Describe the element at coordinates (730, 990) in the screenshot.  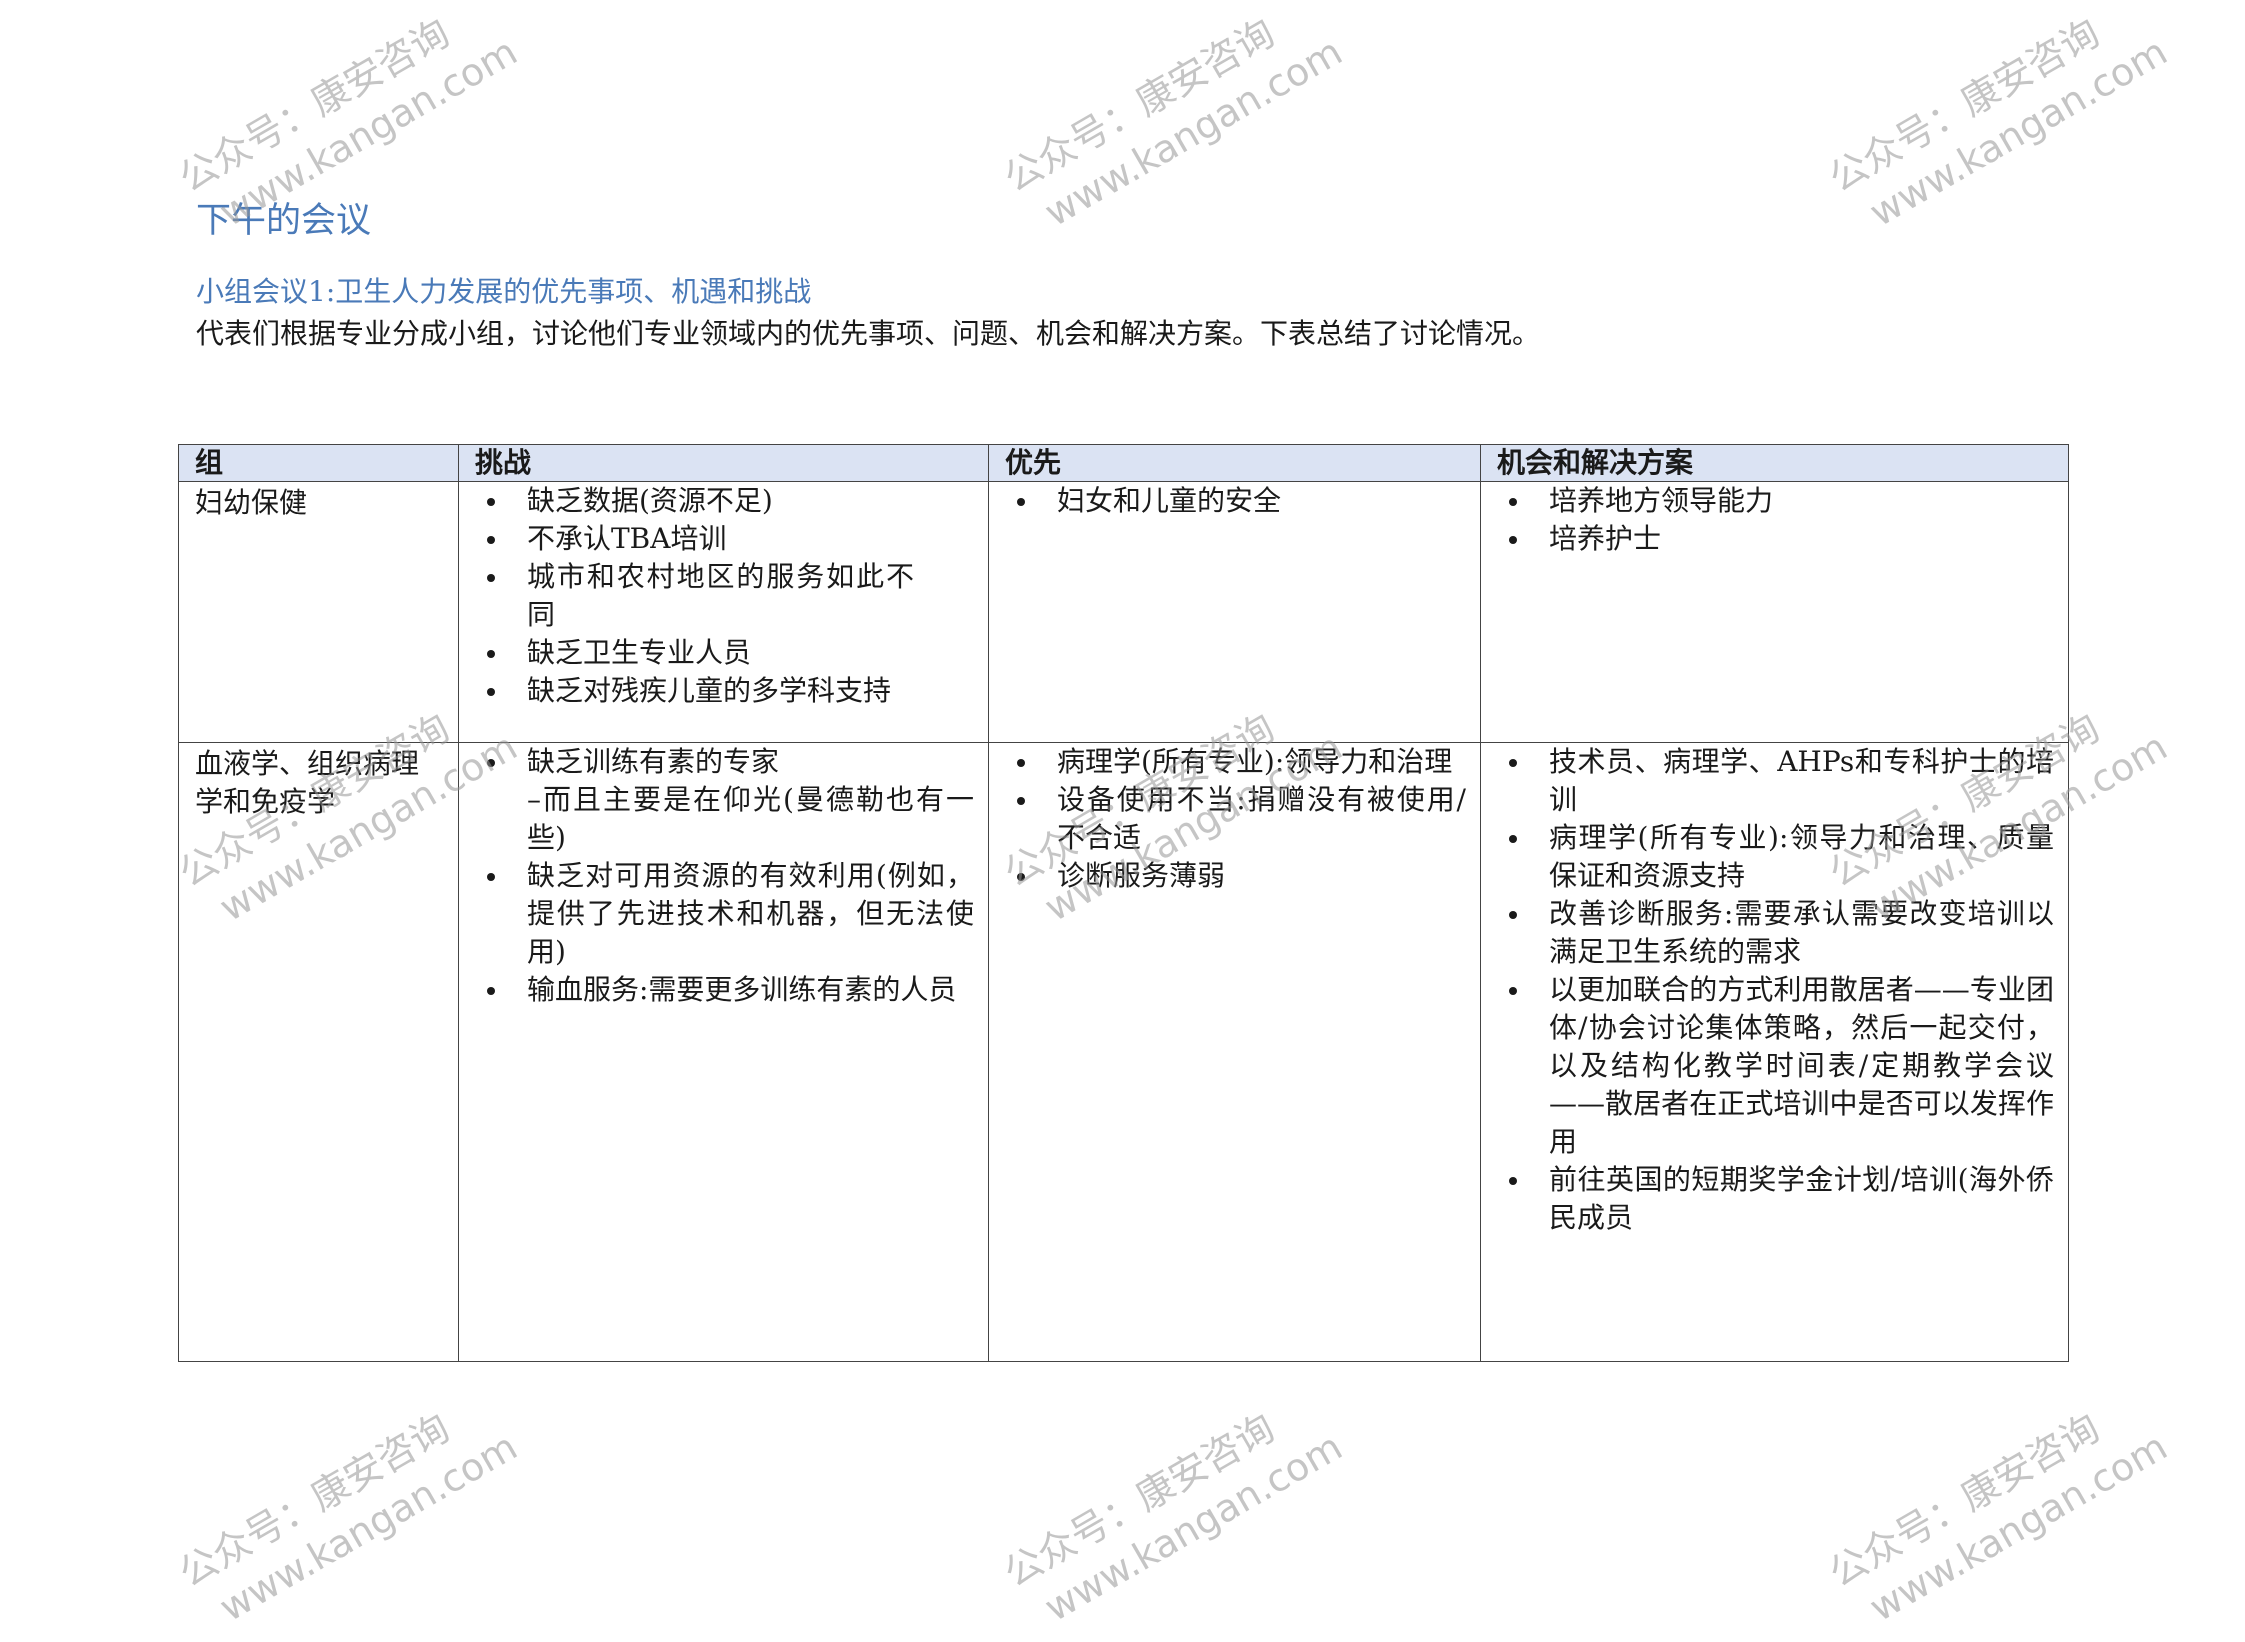
I see `list-item: 输血服务:需要更多训练有素的人员` at that location.